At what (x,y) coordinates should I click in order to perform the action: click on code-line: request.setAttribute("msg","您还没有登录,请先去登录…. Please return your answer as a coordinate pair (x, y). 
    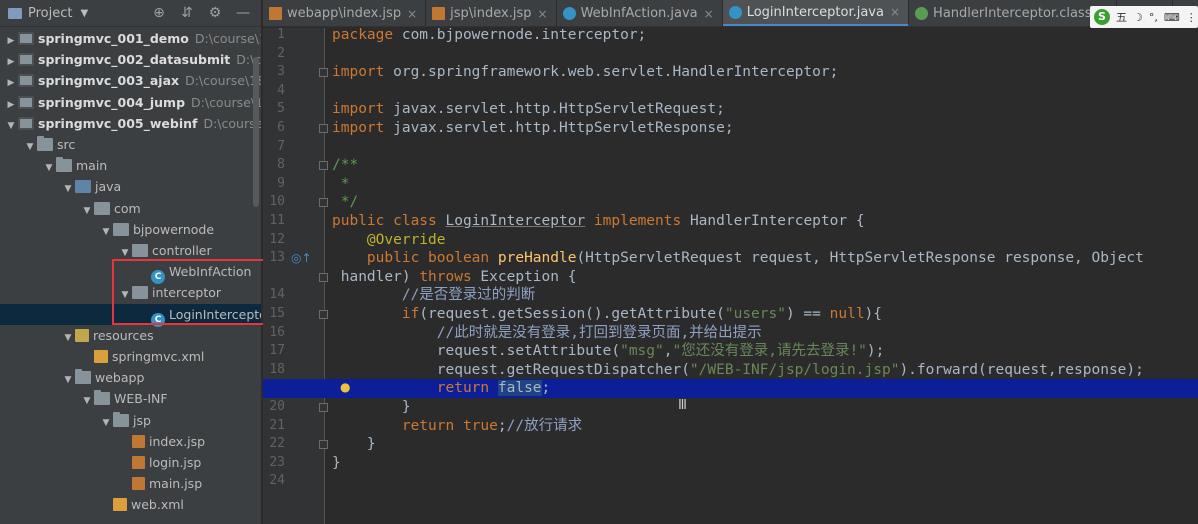
    Looking at the image, I should click on (765, 351).